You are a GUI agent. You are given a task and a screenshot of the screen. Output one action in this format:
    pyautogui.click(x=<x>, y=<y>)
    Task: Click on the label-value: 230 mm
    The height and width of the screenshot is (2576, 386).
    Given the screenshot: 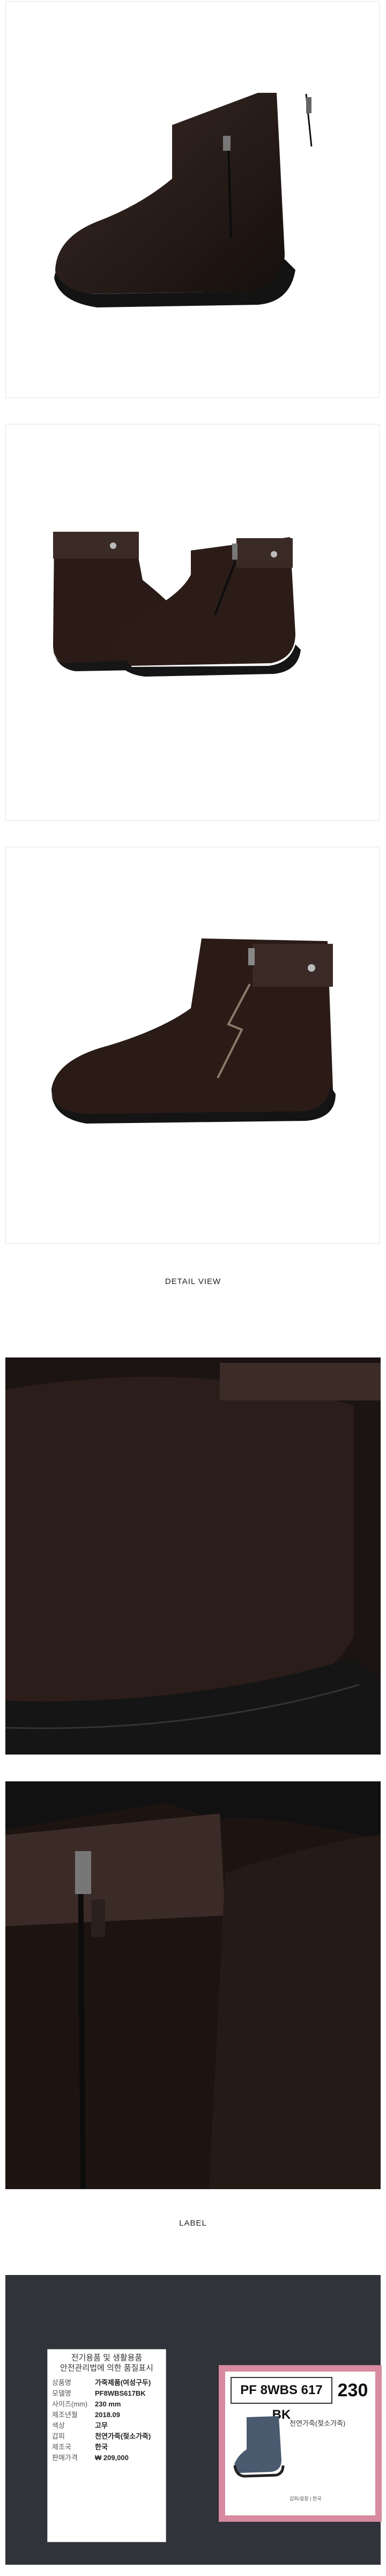 What is the action you would take?
    pyautogui.click(x=108, y=2404)
    